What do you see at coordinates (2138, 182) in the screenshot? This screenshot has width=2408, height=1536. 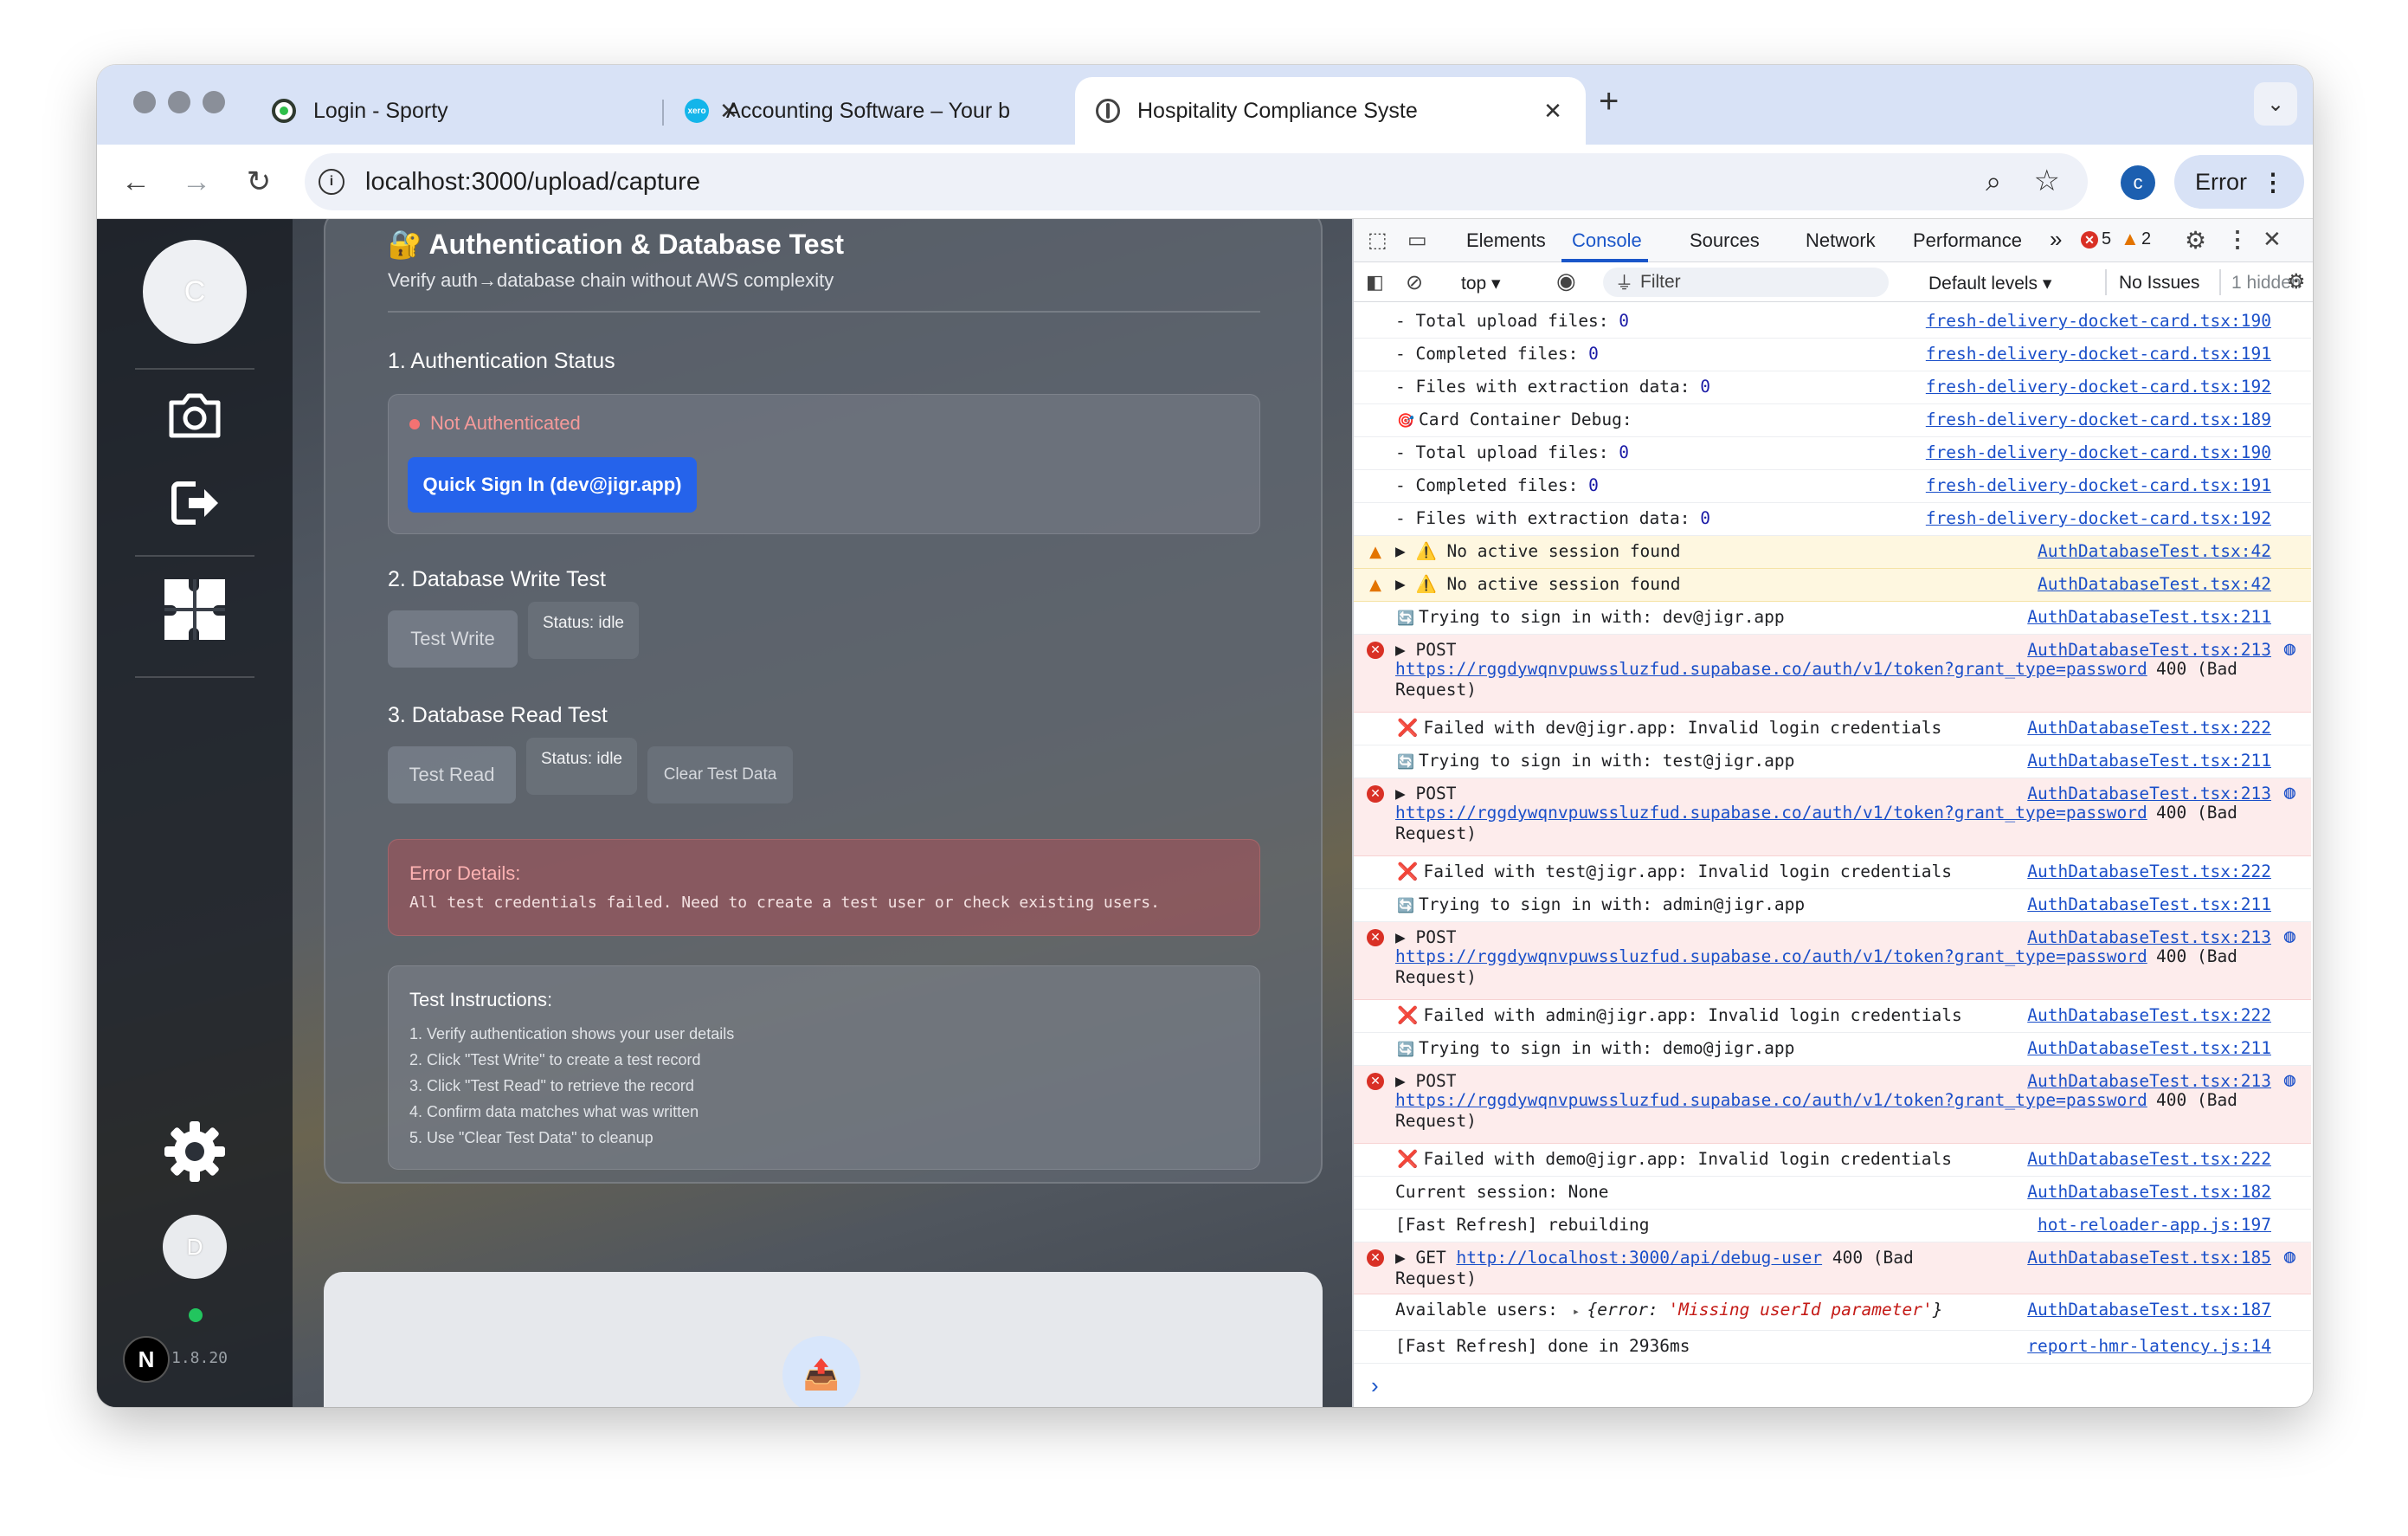 I see `profile-avatar: c` at bounding box center [2138, 182].